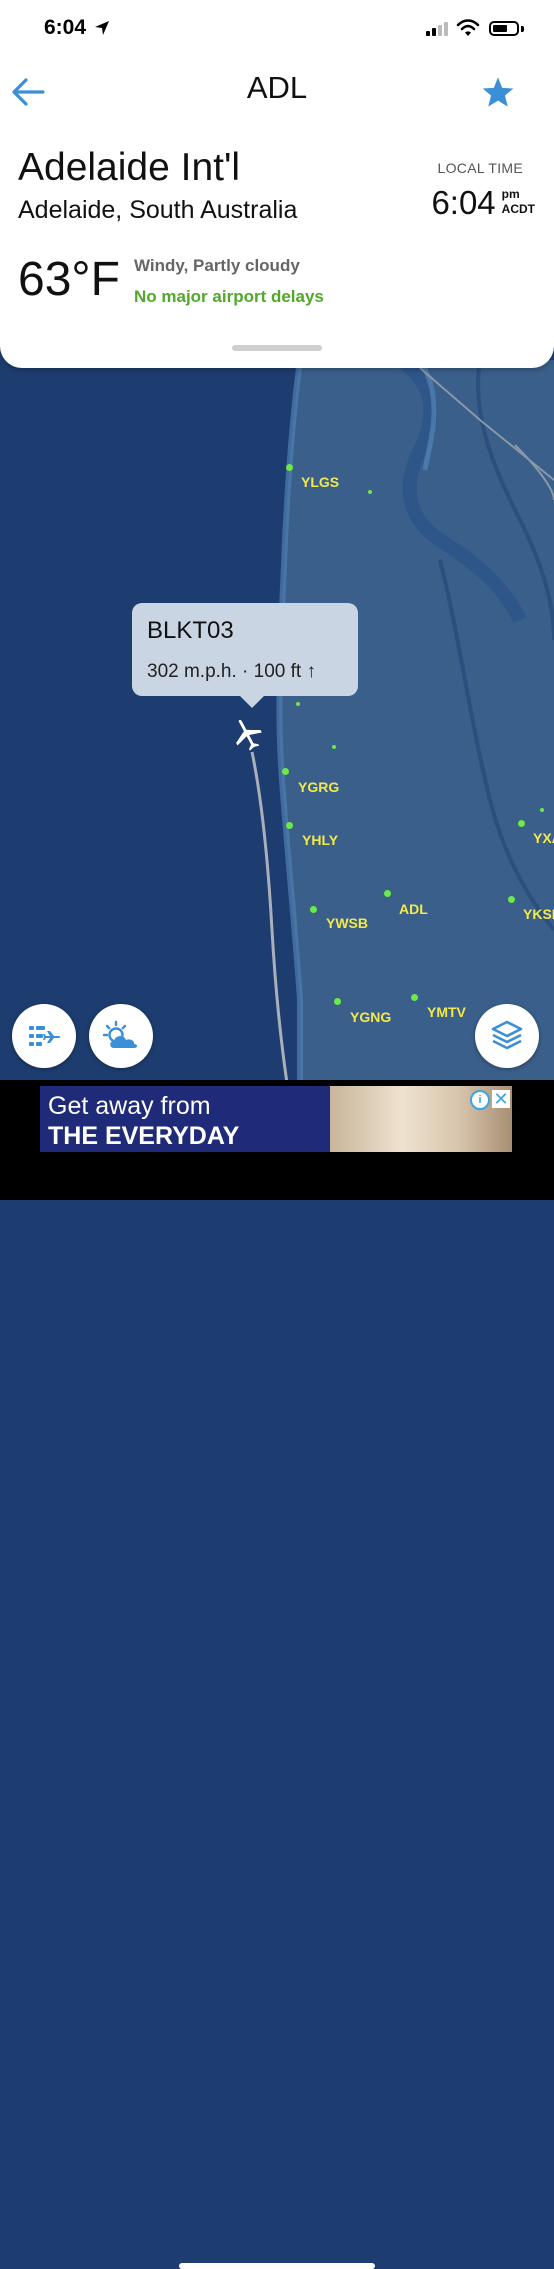 This screenshot has height=2269, width=554. What do you see at coordinates (480, 168) in the screenshot?
I see `local-time-label: LOCAL TIME` at bounding box center [480, 168].